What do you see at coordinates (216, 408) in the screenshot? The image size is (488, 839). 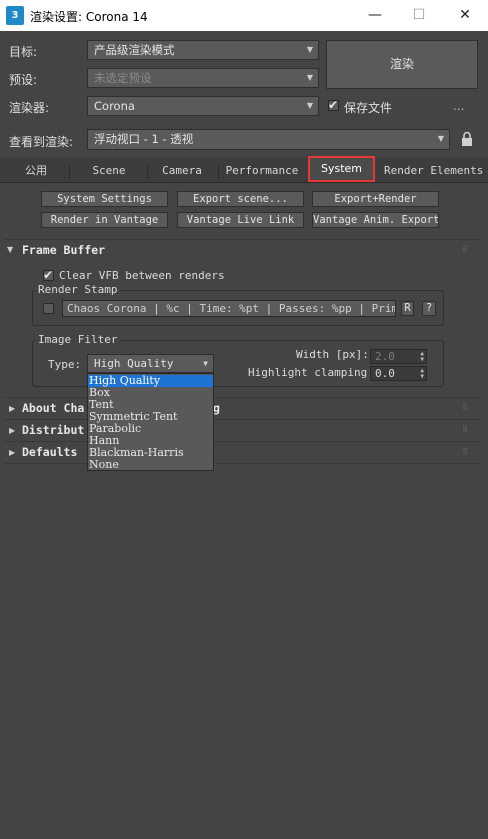 I see `about-header-tail: g` at bounding box center [216, 408].